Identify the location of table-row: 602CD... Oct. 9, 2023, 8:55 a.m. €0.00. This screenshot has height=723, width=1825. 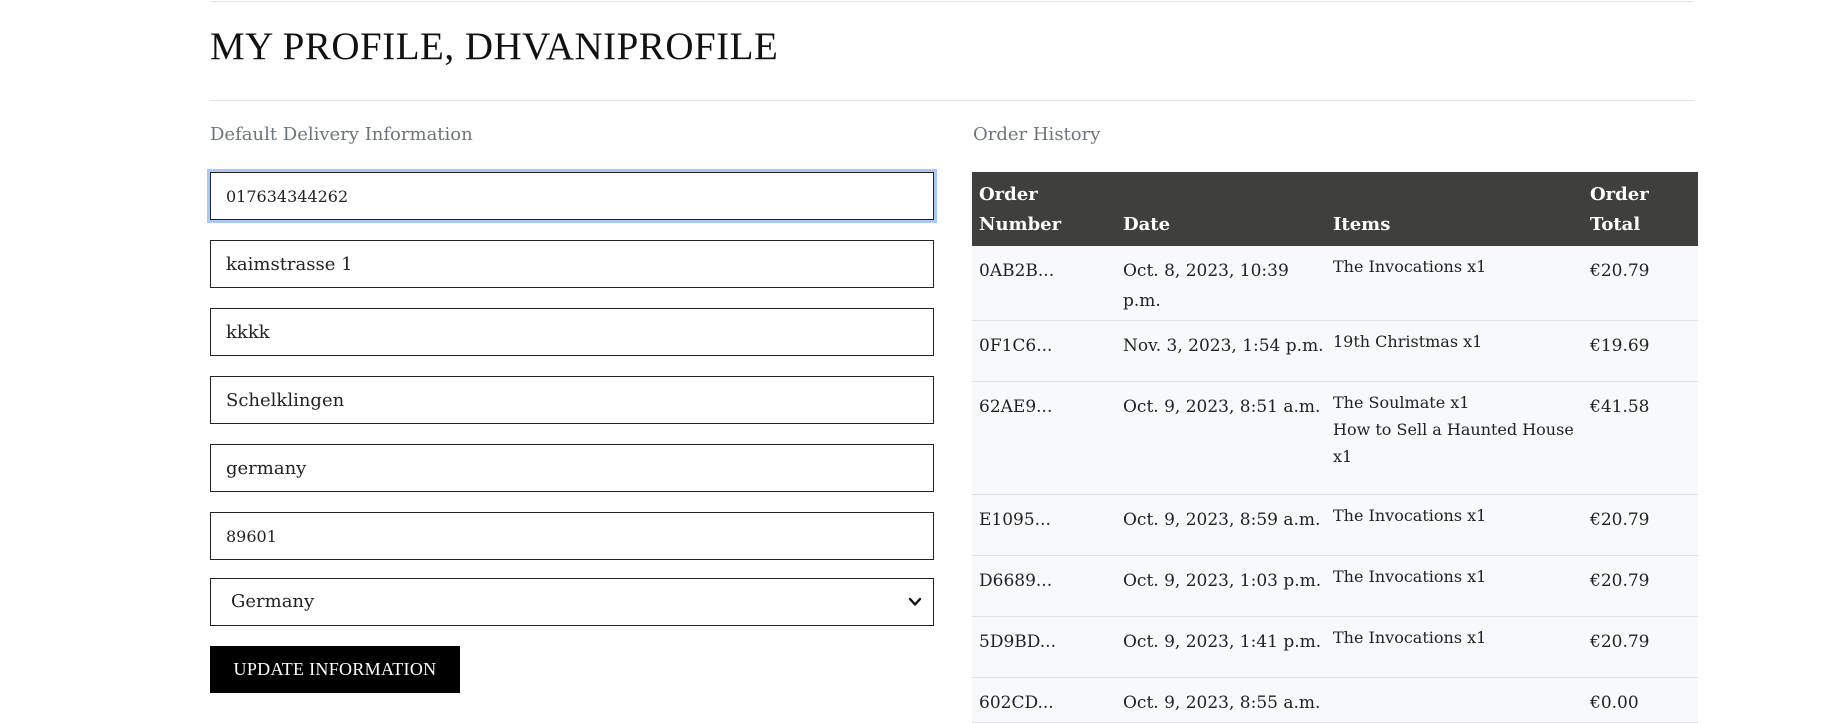
(1335, 700).